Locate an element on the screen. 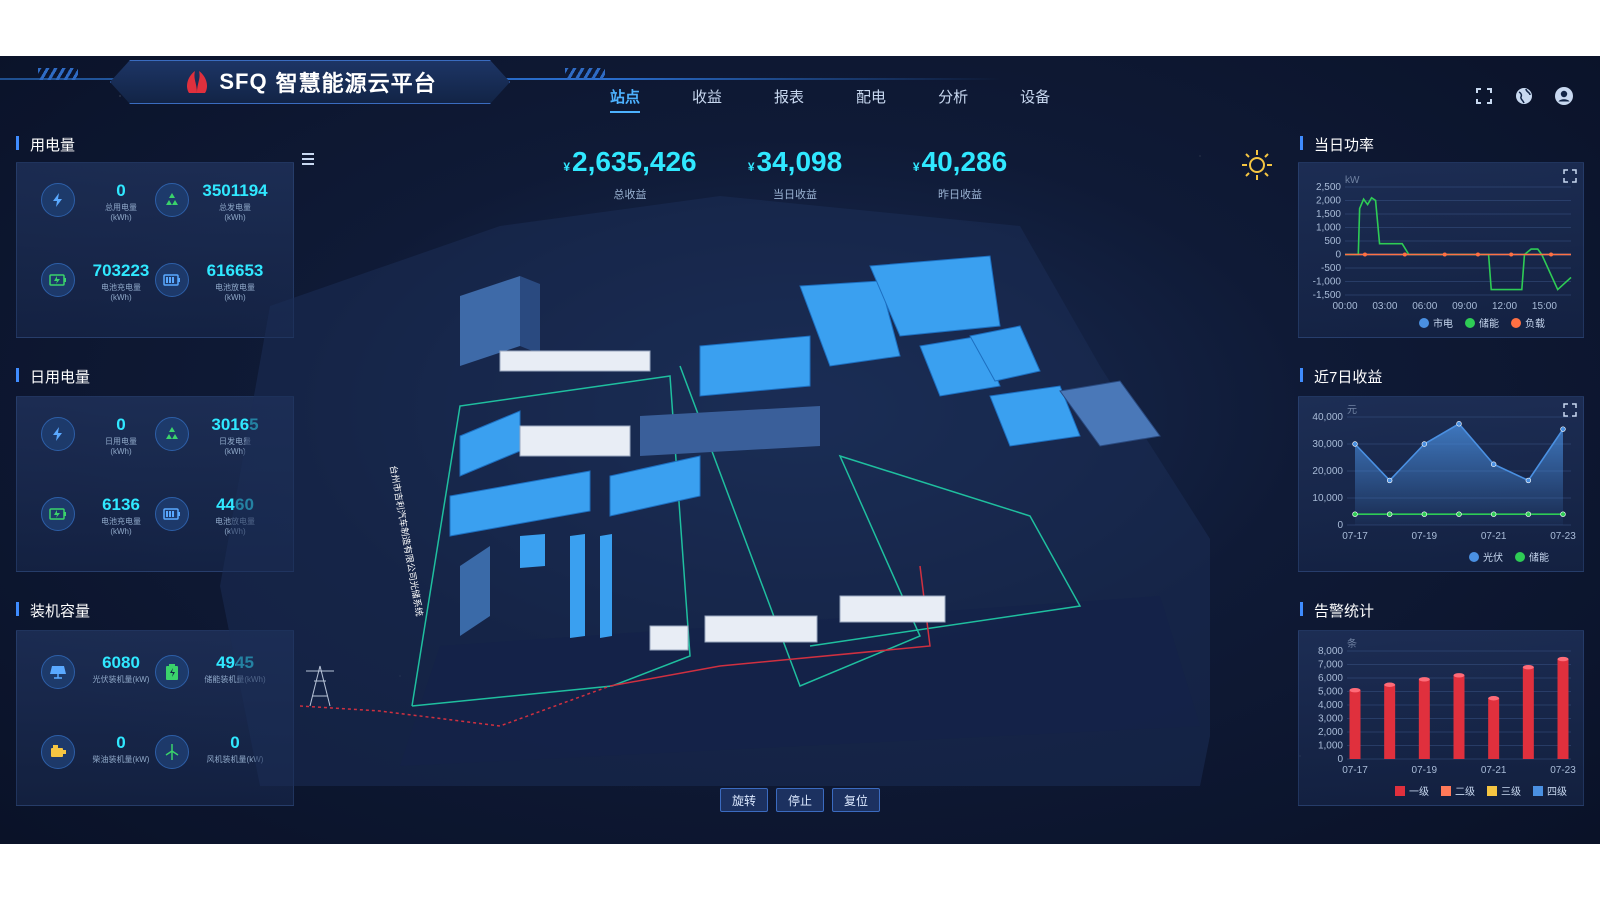  stat-label: 日用电量 is located at coordinates (121, 441).